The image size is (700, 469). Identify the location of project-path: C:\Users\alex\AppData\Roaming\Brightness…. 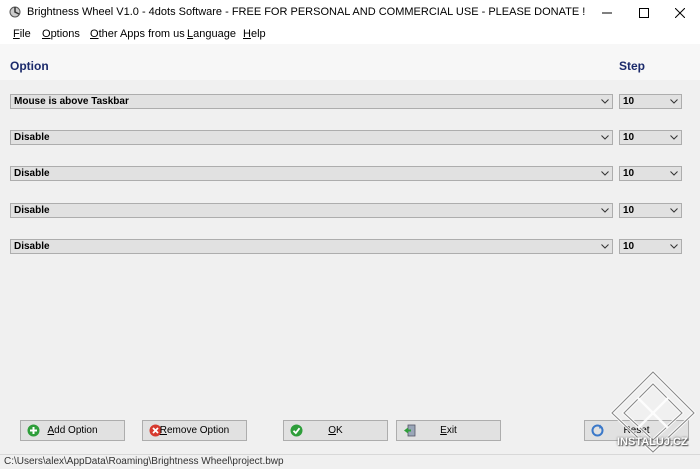
(144, 461).